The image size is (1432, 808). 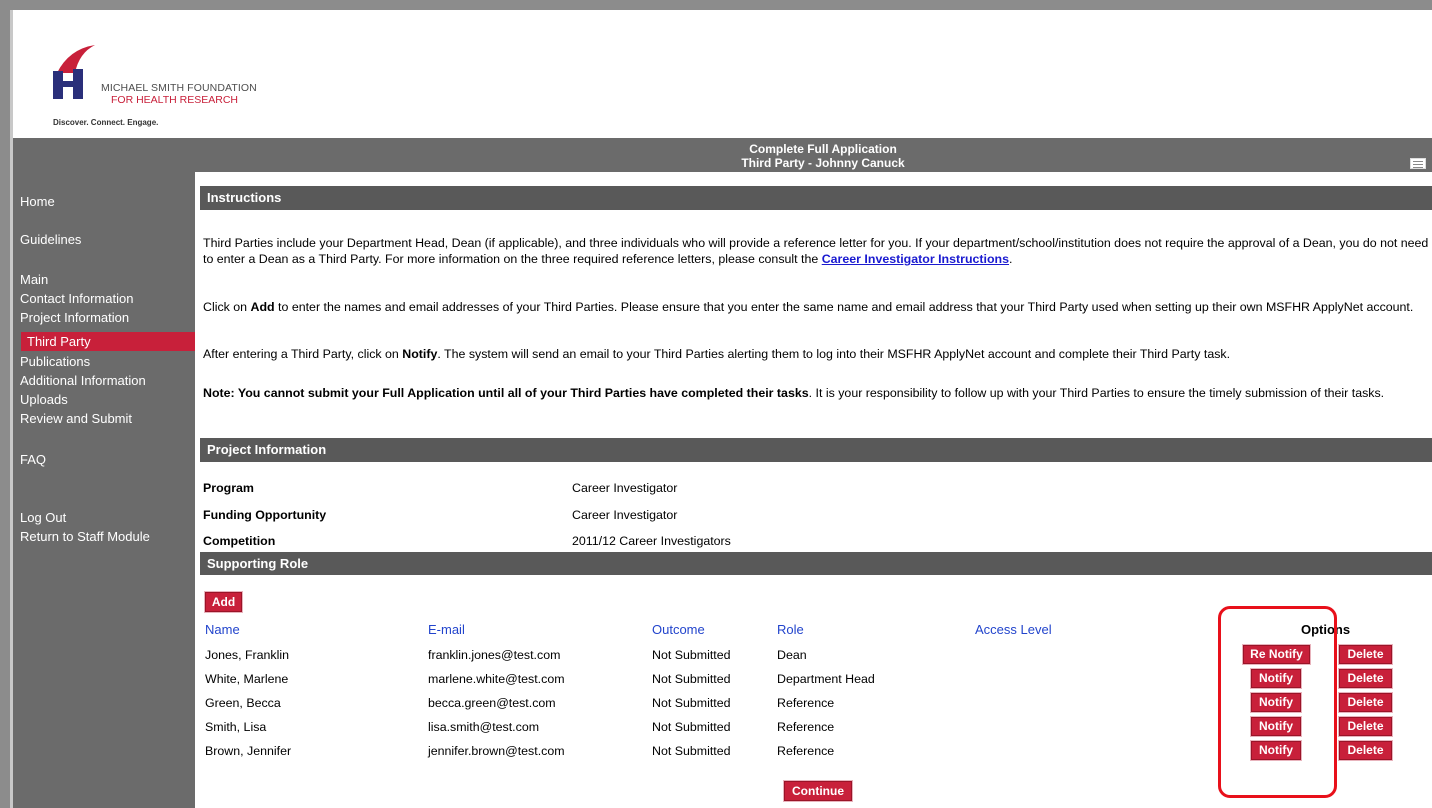 What do you see at coordinates (496, 751) in the screenshot?
I see `row-5-email: jennifer.brown@test.com` at bounding box center [496, 751].